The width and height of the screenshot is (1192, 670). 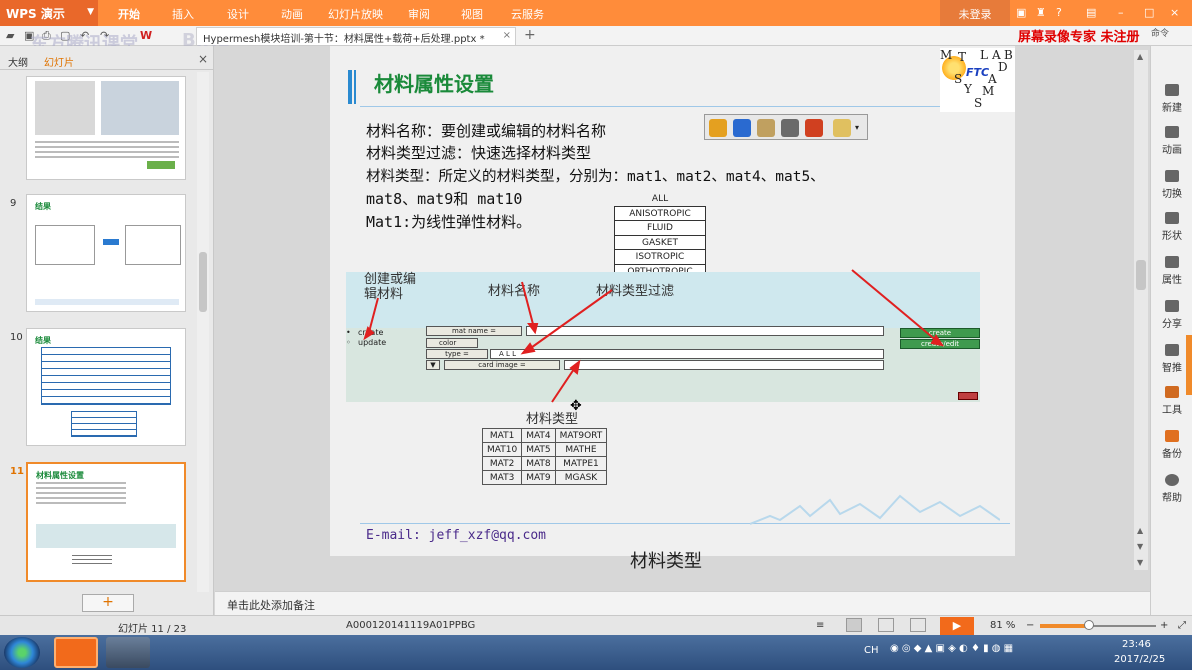 What do you see at coordinates (17, 471) in the screenshot?
I see `slide-number-current: 11` at bounding box center [17, 471].